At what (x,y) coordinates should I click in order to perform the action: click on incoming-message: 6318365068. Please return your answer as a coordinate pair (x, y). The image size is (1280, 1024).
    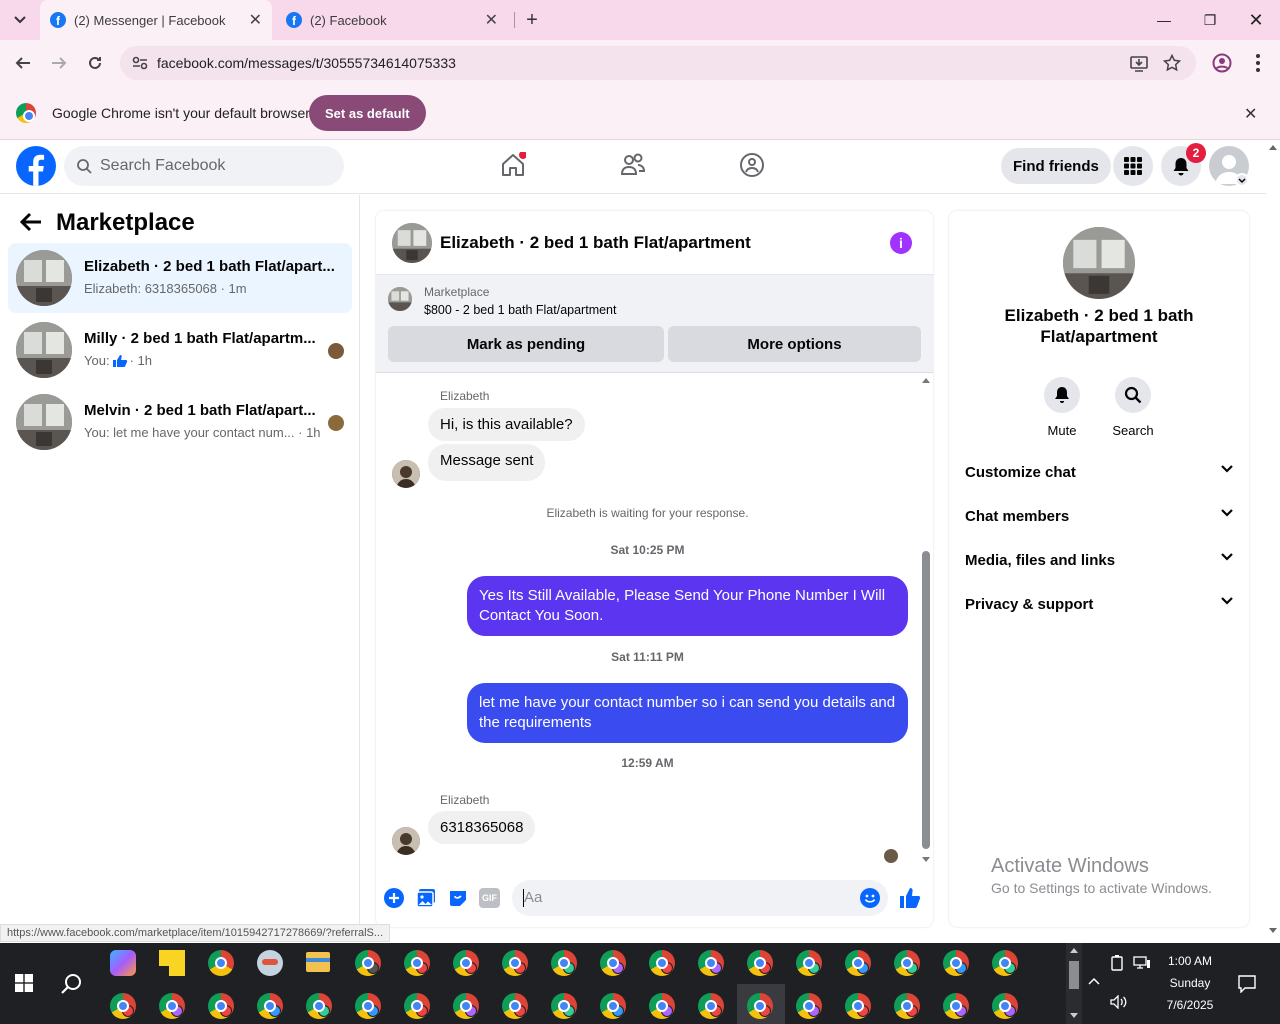
    Looking at the image, I should click on (482, 827).